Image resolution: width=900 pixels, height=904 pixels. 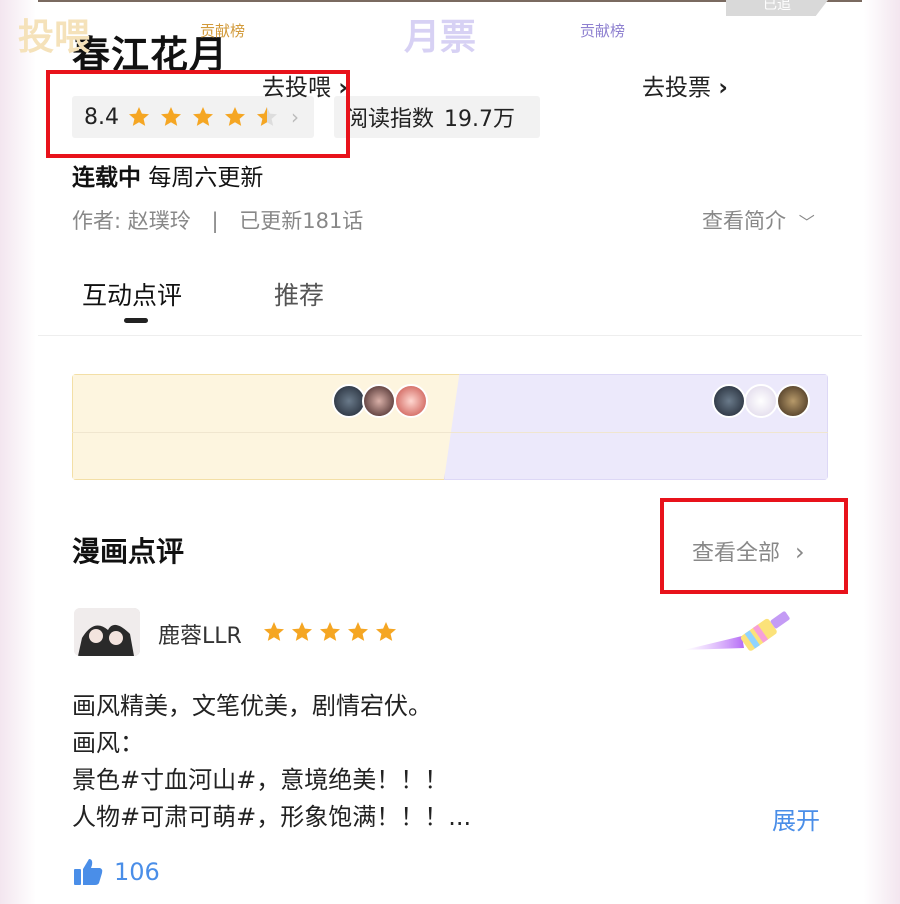 What do you see at coordinates (450, 432) in the screenshot?
I see `support-divider` at bounding box center [450, 432].